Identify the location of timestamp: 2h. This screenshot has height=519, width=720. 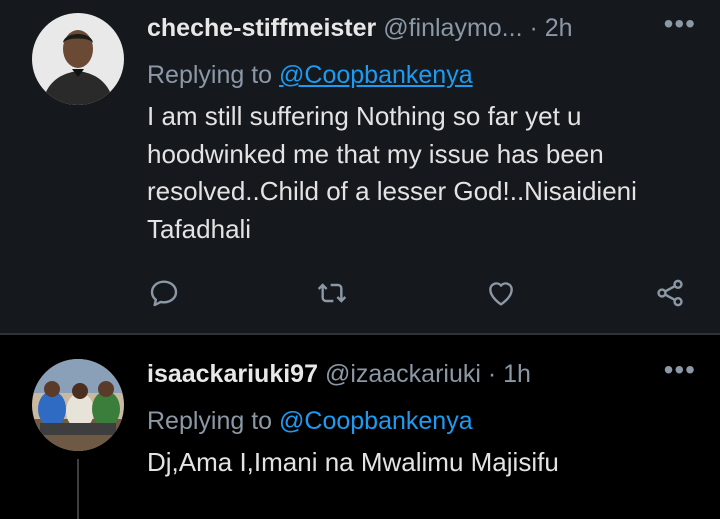
(559, 28).